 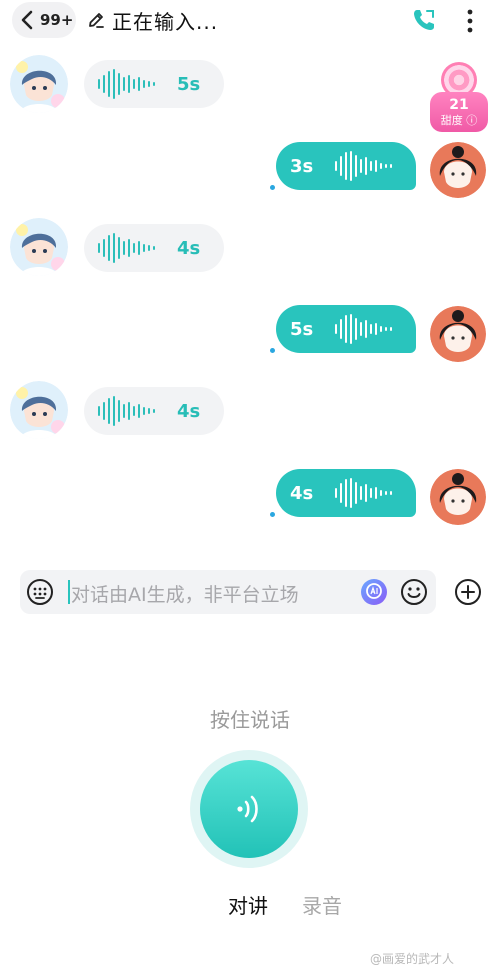 What do you see at coordinates (57, 20) in the screenshot?
I see `unread-count: 99+` at bounding box center [57, 20].